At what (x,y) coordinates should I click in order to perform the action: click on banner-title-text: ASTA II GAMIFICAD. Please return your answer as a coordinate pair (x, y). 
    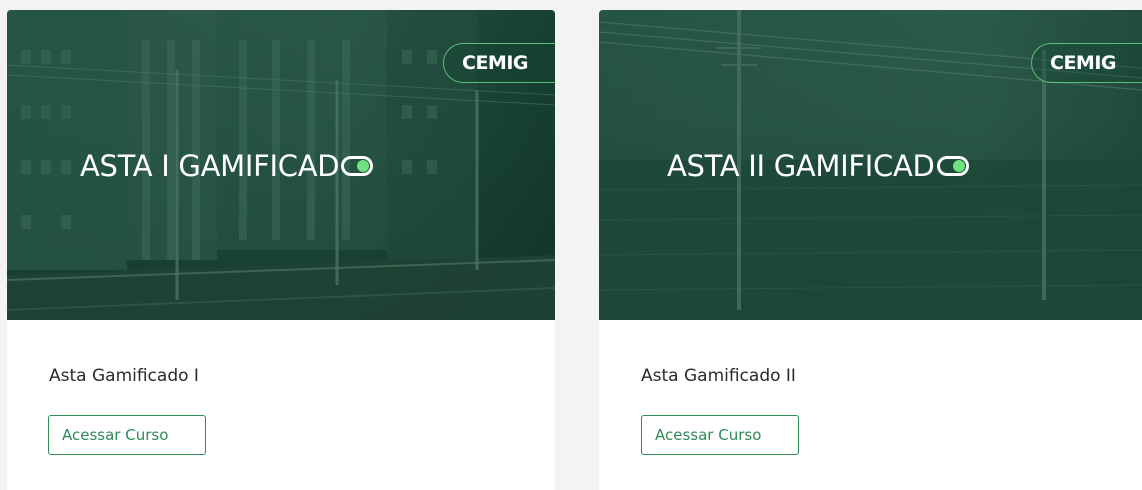
    Looking at the image, I should click on (801, 166).